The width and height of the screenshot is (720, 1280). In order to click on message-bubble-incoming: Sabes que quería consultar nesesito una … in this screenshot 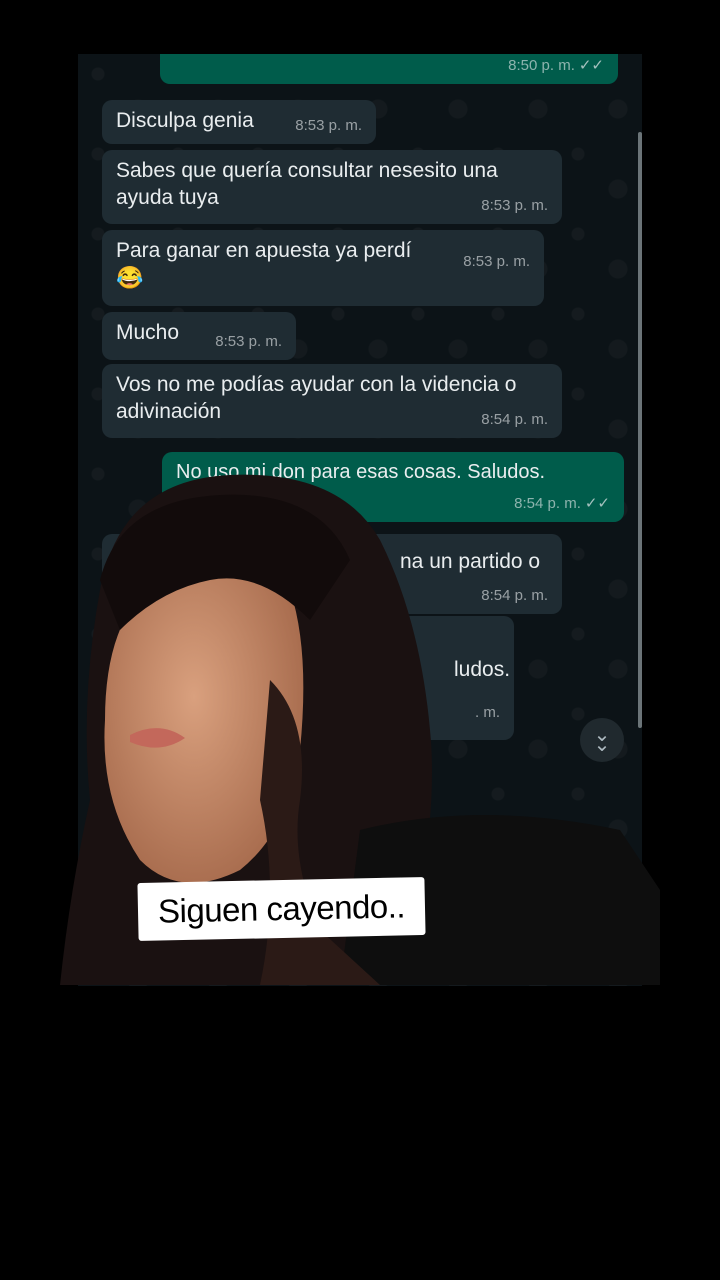, I will do `click(332, 187)`.